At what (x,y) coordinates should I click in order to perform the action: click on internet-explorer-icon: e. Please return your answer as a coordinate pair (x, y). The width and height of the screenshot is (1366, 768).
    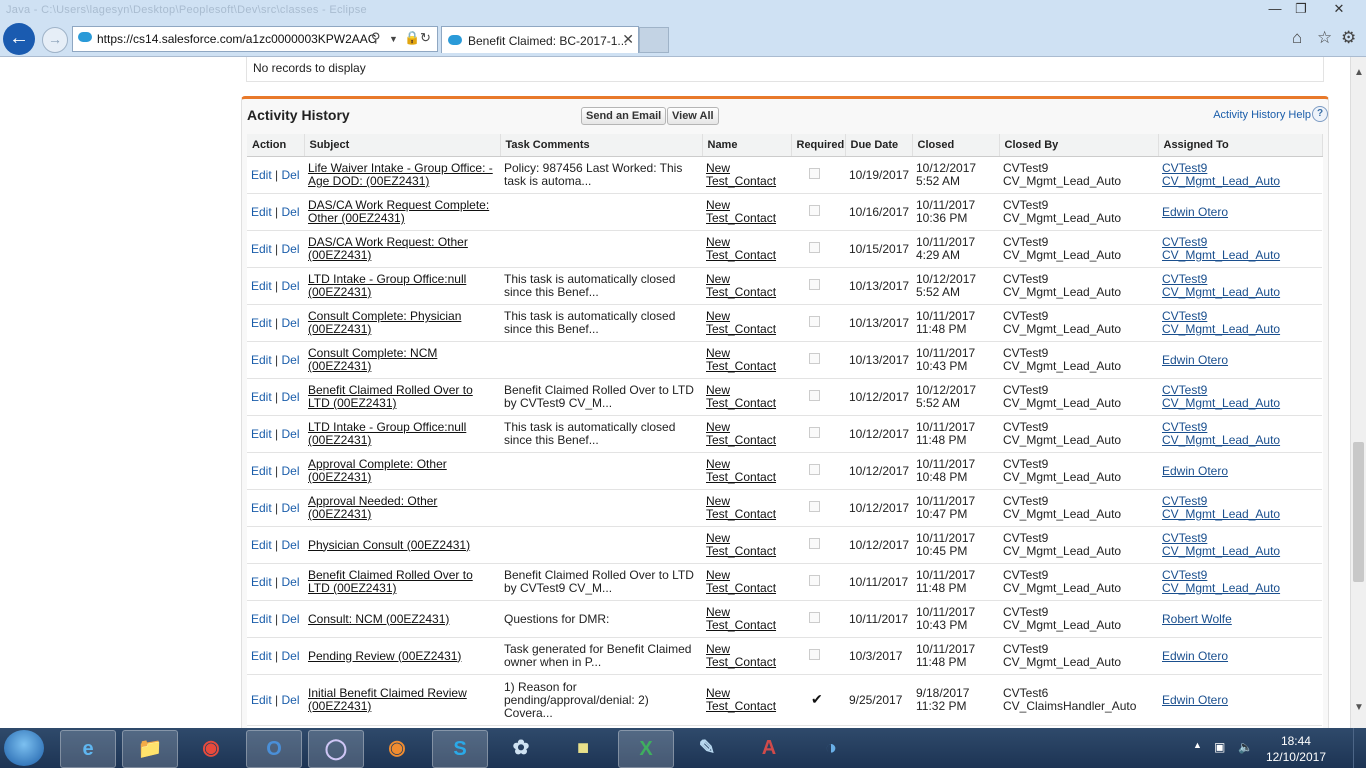
    Looking at the image, I should click on (88, 749).